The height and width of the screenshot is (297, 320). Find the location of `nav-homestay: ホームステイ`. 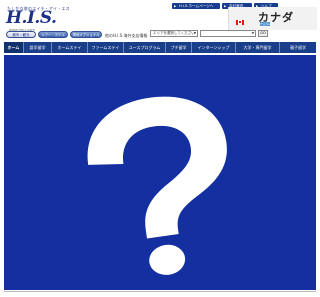

nav-homestay: ホームステイ is located at coordinates (70, 47).